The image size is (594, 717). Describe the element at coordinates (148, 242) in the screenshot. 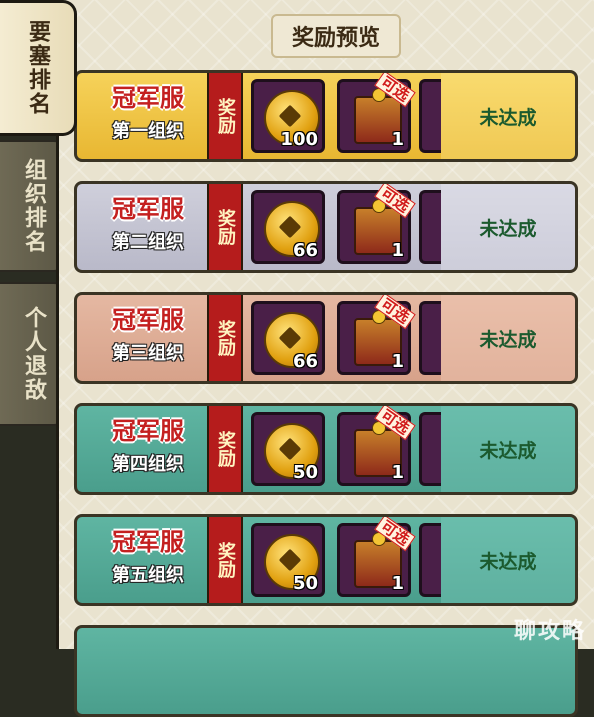

I see `group-text: 第二组织` at that location.